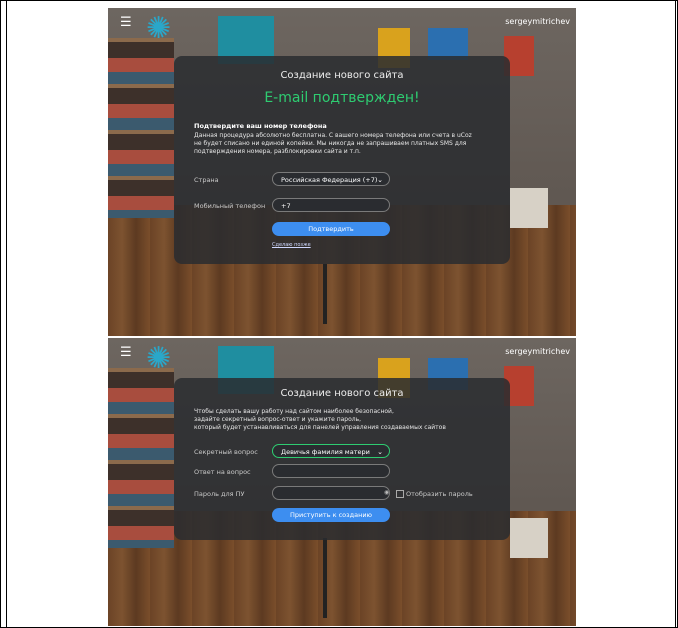 The height and width of the screenshot is (628, 678). What do you see at coordinates (260, 126) in the screenshot?
I see `phone-heading: Подтвердите ваш номер телефона` at bounding box center [260, 126].